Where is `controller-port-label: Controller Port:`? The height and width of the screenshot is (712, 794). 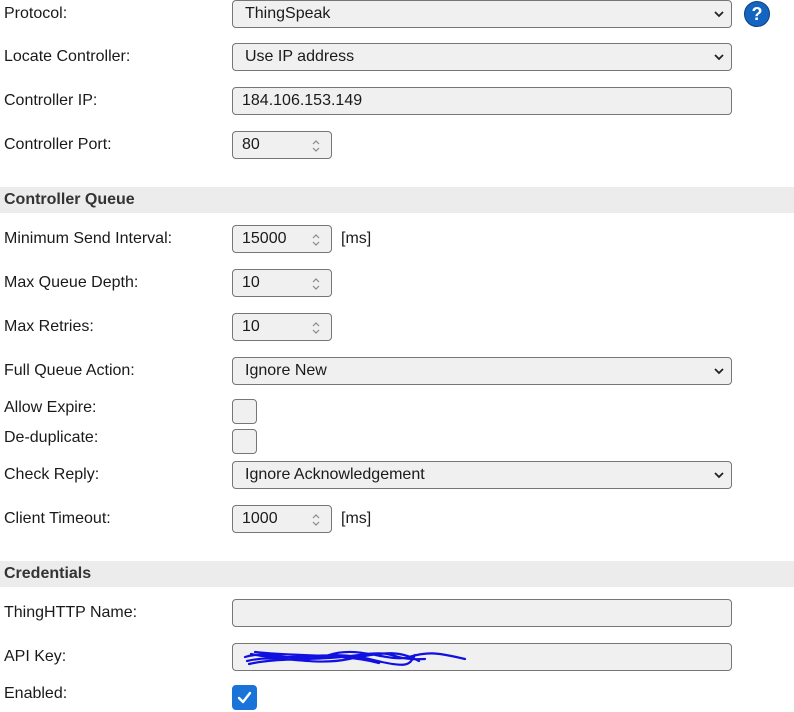 controller-port-label: Controller Port: is located at coordinates (58, 144).